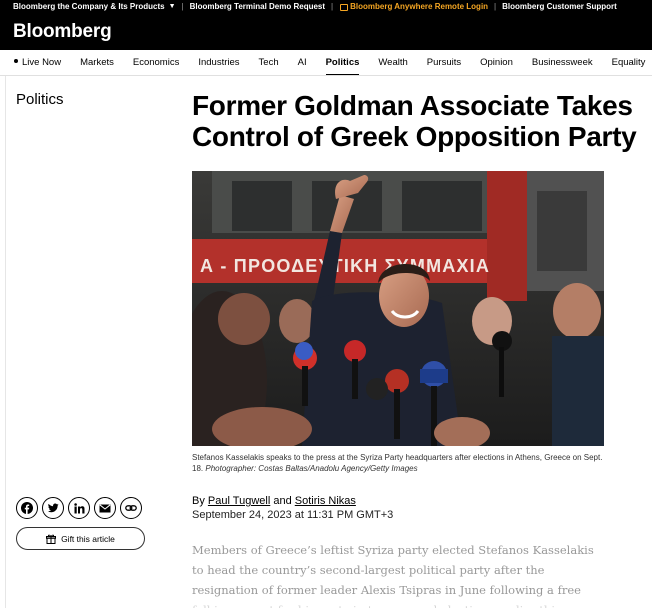 Image resolution: width=652 pixels, height=608 pixels. I want to click on byline: By Paul Tugwell and Sotiris Nikas, so click(274, 501).